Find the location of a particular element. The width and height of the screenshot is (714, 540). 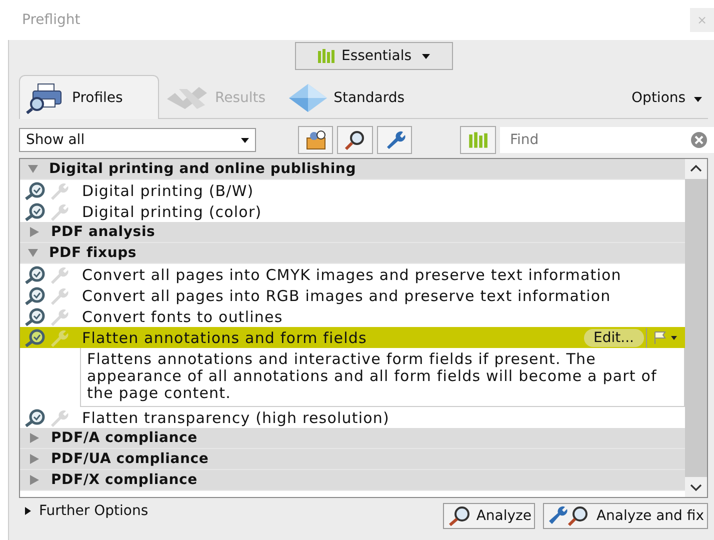

profile-row: Flatten transparency (high resolution) is located at coordinates (352, 417).